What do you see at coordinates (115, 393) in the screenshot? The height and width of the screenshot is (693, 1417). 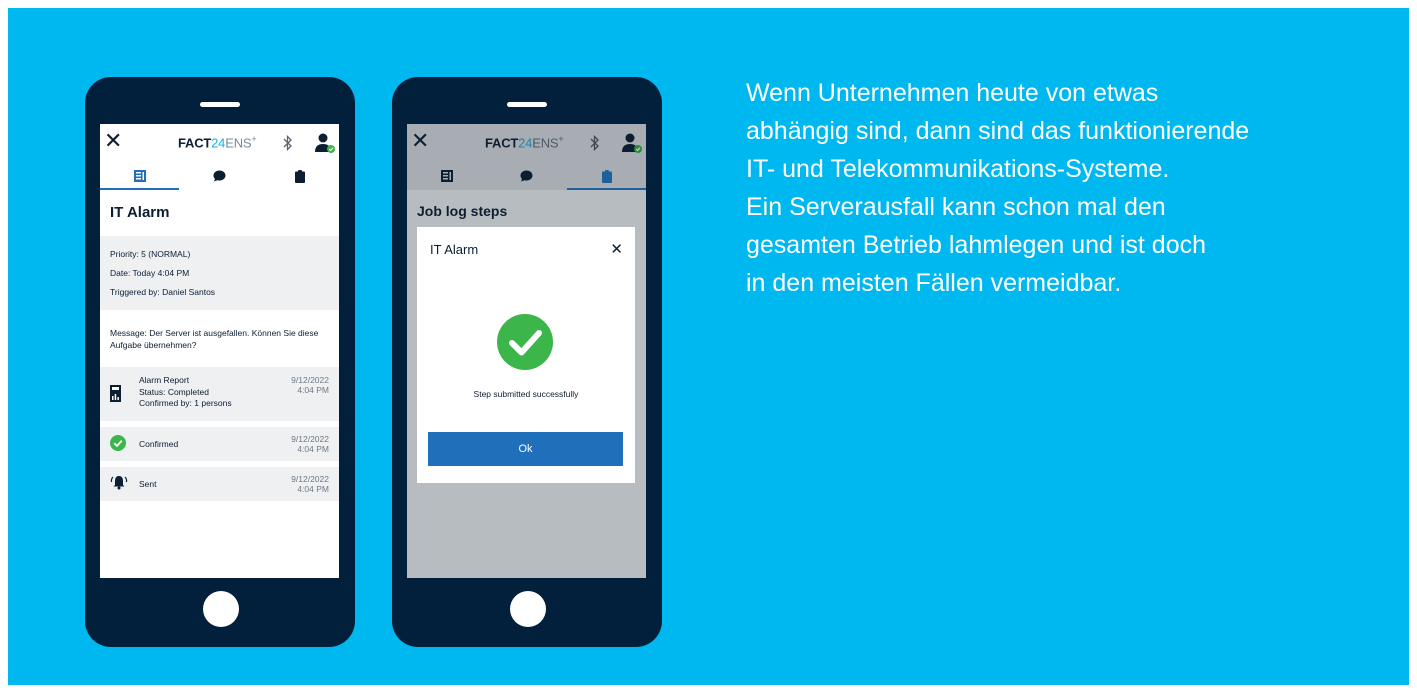 I see `report-icon` at bounding box center [115, 393].